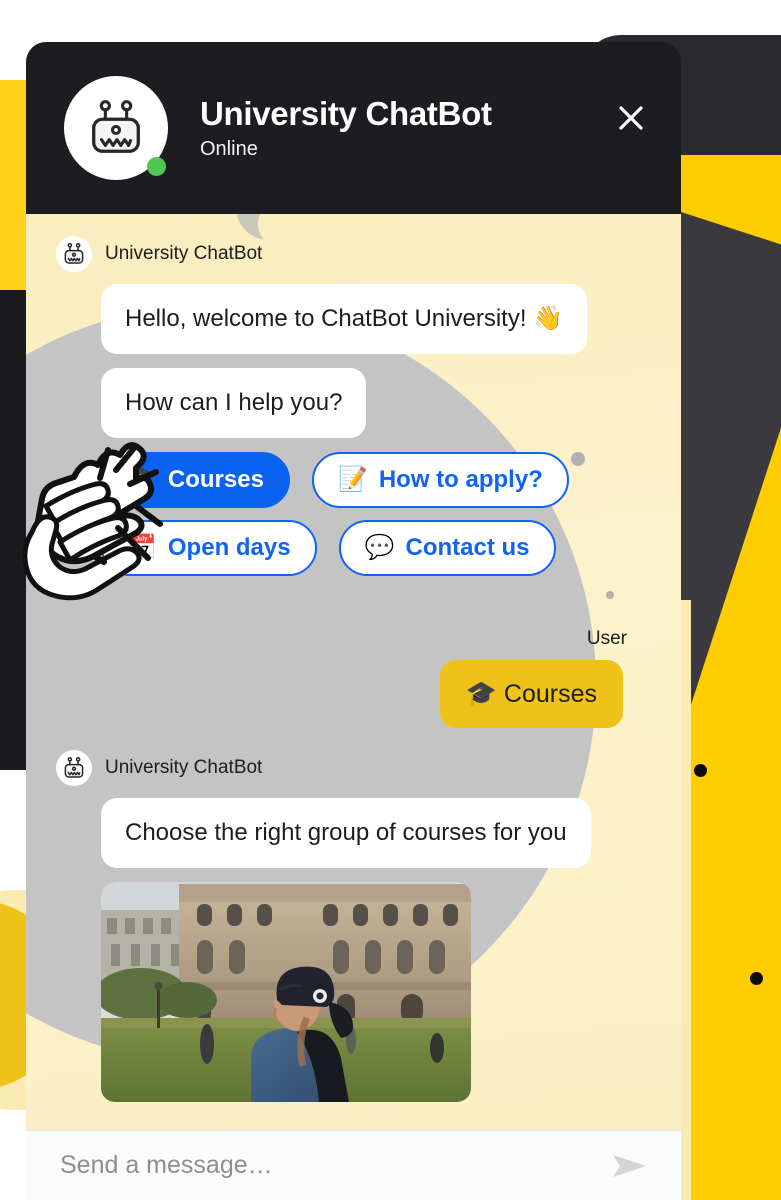 This screenshot has width=781, height=1200. I want to click on quick-reply-how-to-apply: 📝 How to apply?, so click(440, 480).